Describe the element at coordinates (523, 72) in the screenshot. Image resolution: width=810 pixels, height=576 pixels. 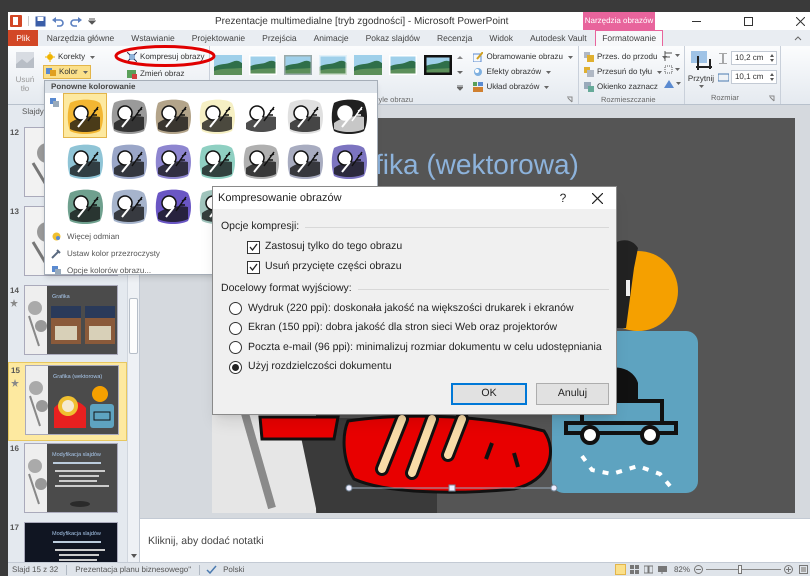
I see `picture-format-button: Efekty obrazów` at that location.